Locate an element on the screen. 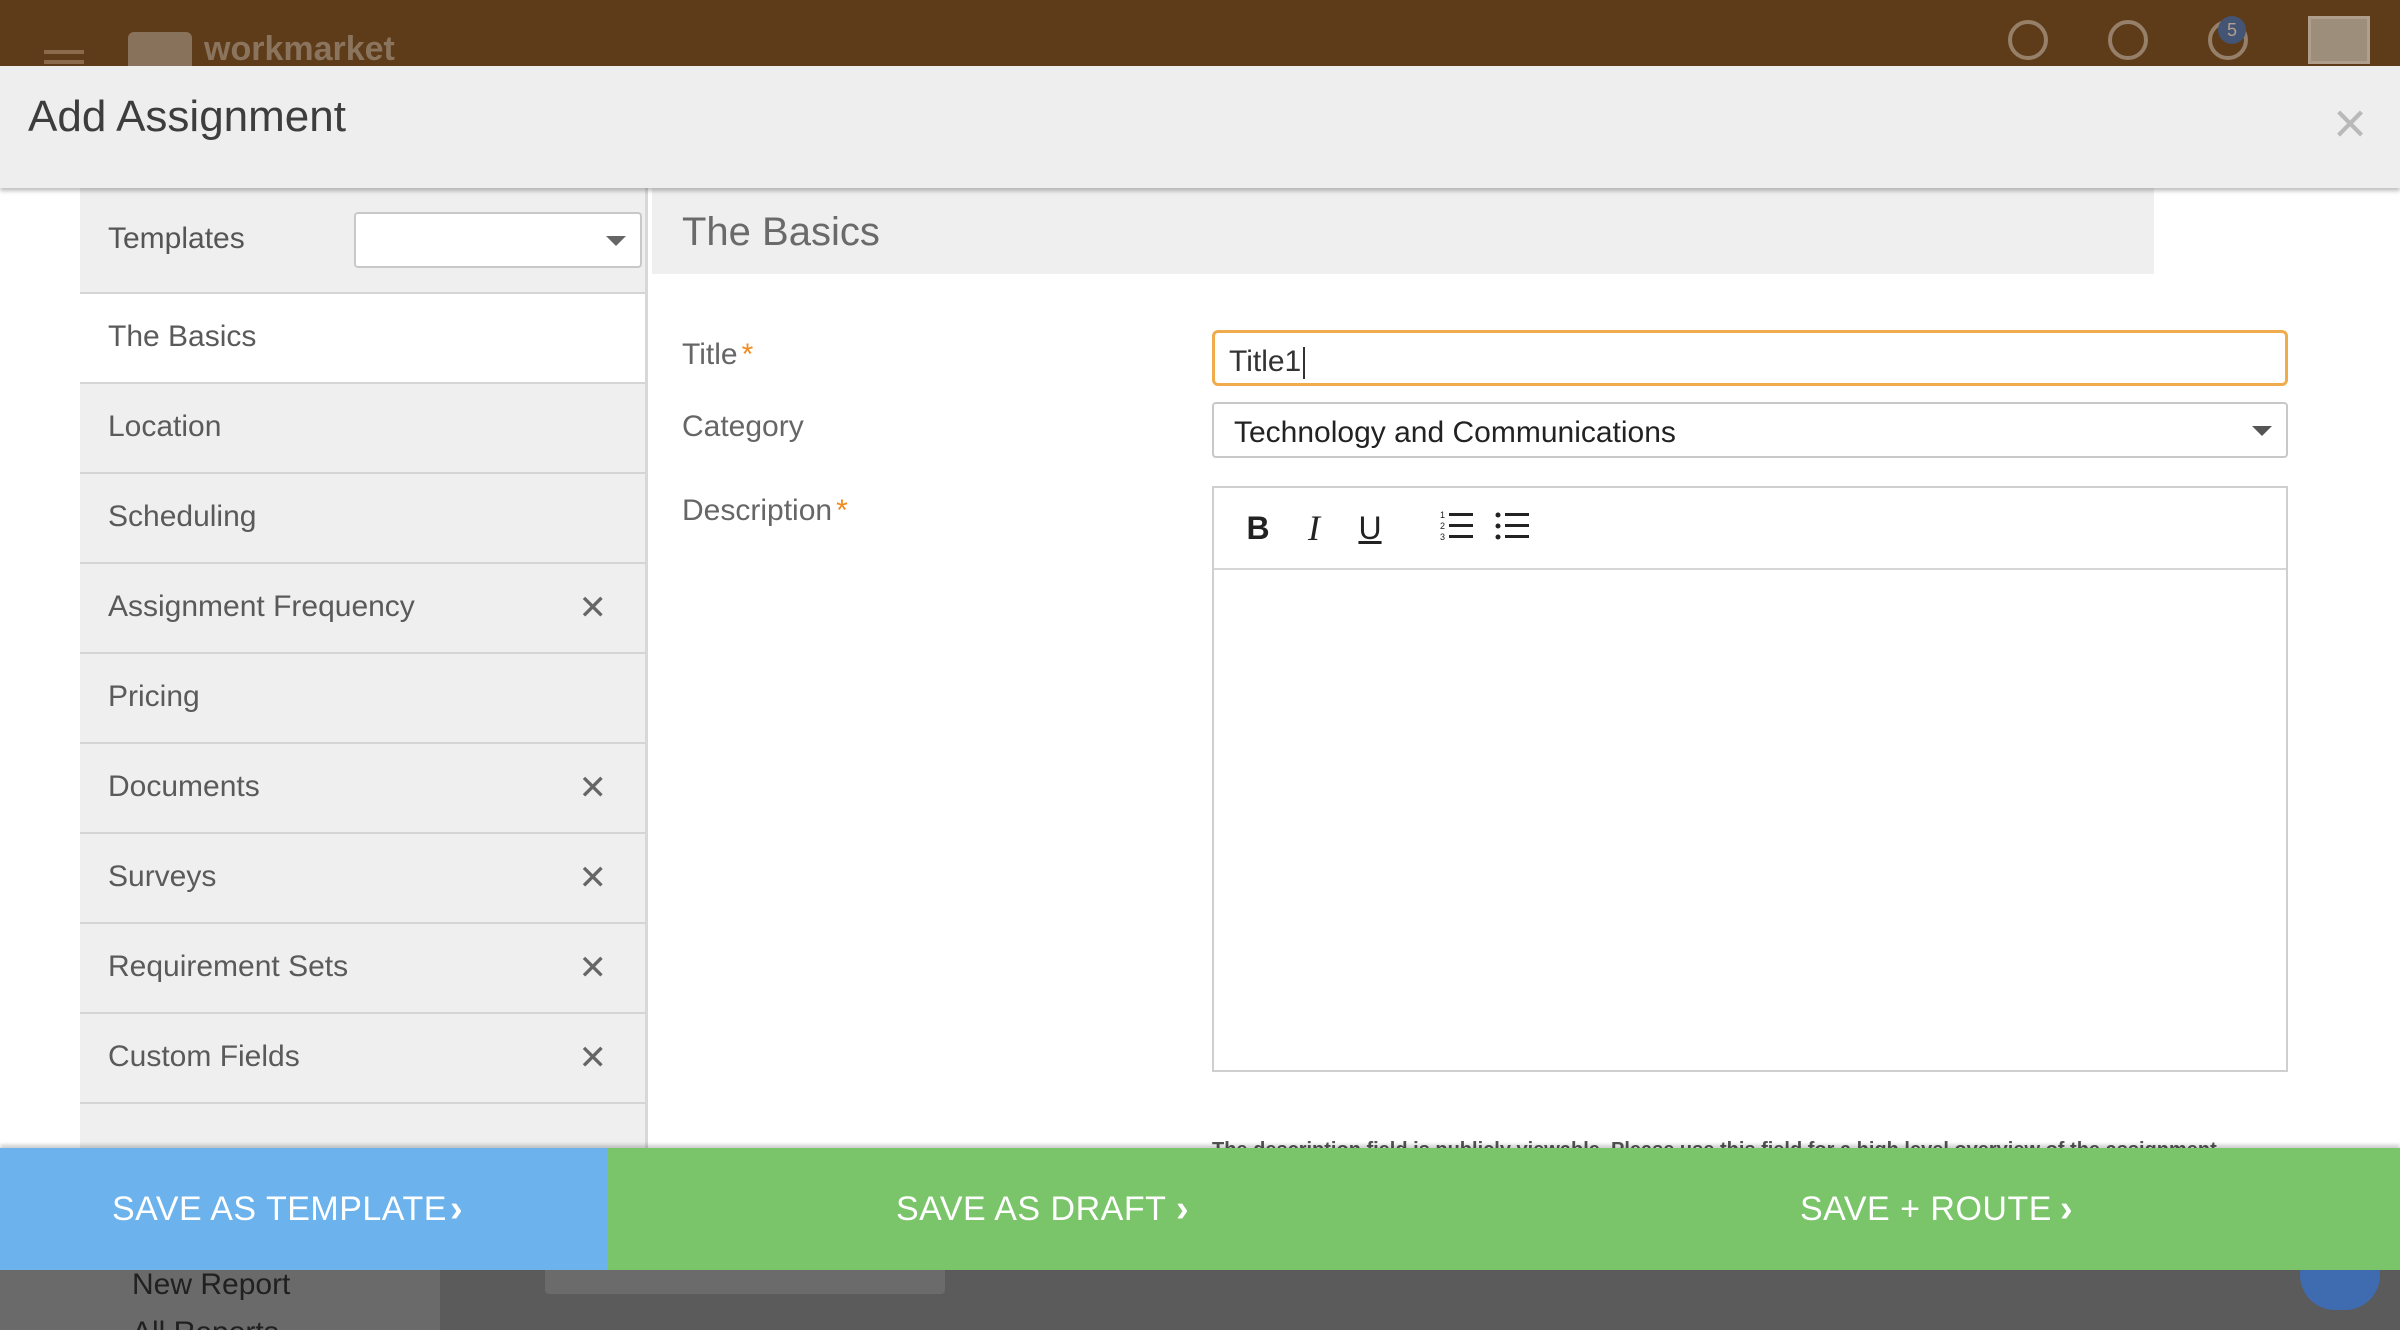  notification-badge: 5 is located at coordinates (2232, 30).